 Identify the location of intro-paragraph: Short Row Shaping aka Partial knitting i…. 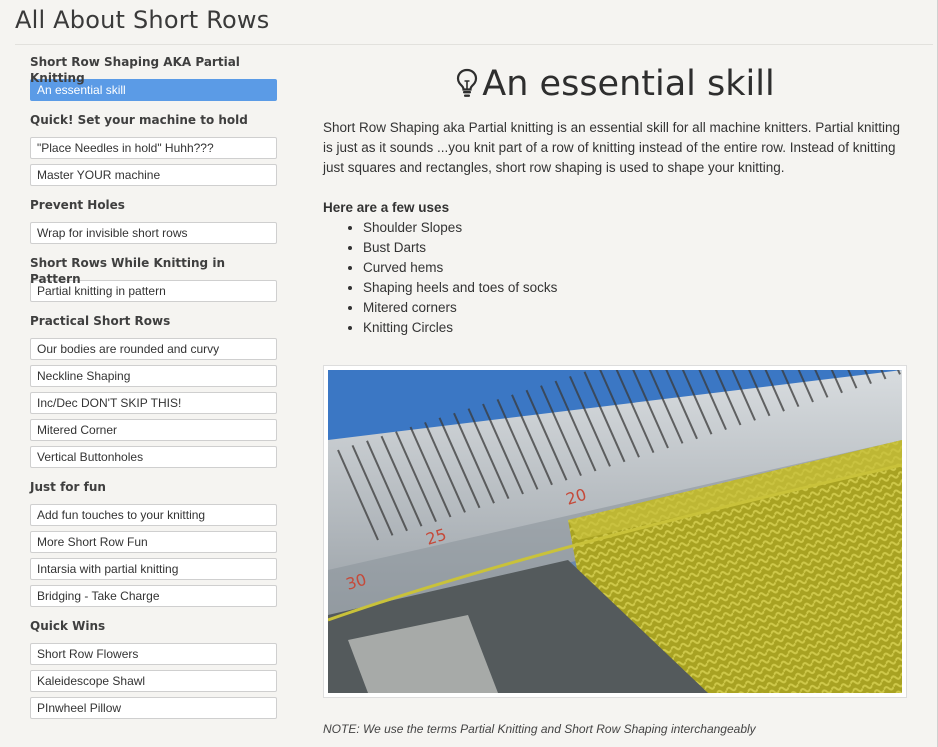
(612, 147).